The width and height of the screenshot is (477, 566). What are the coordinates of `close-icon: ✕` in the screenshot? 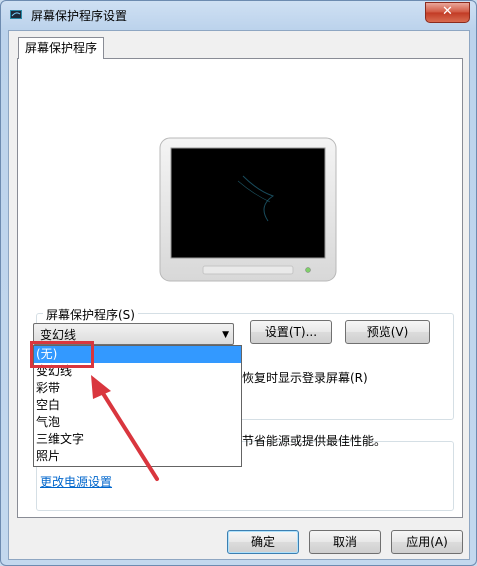 It's located at (447, 11).